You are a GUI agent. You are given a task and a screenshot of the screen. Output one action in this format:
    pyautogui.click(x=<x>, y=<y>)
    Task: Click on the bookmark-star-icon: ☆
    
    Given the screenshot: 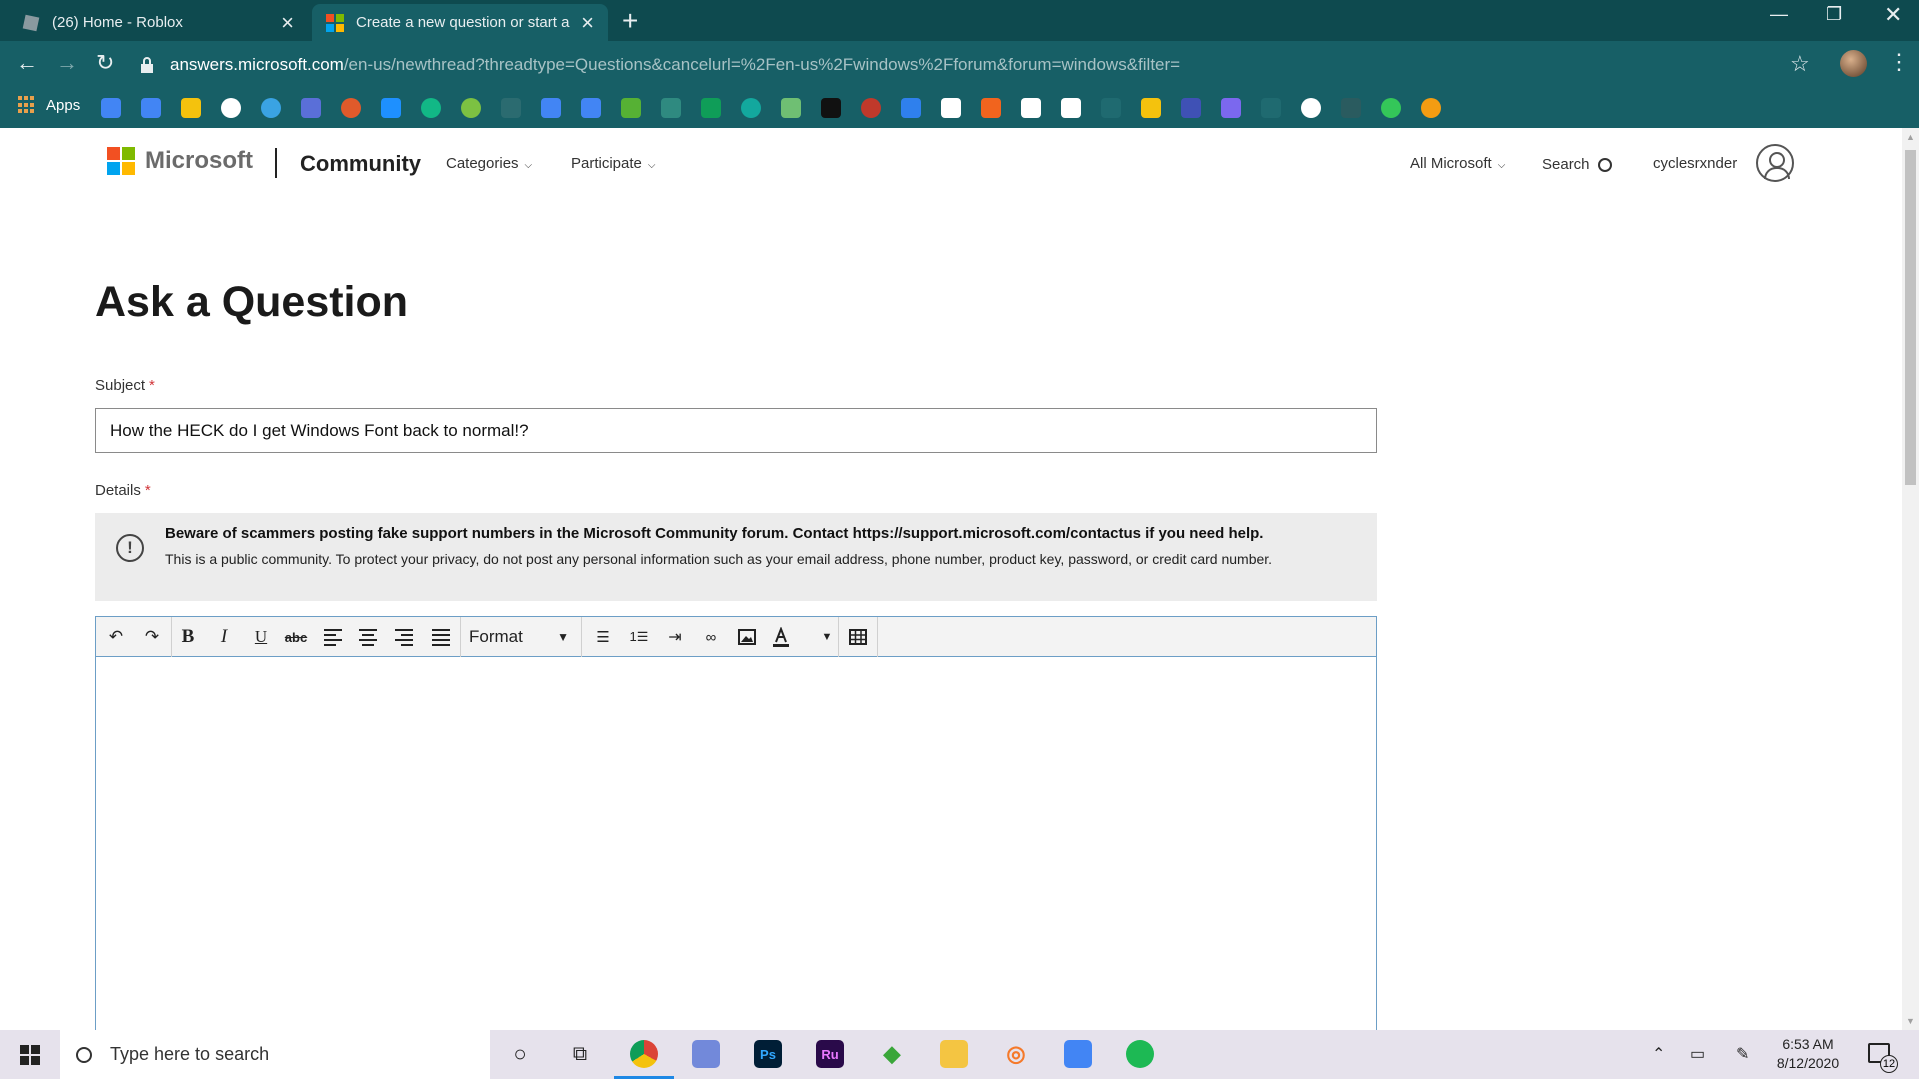 What is the action you would take?
    pyautogui.click(x=1800, y=64)
    